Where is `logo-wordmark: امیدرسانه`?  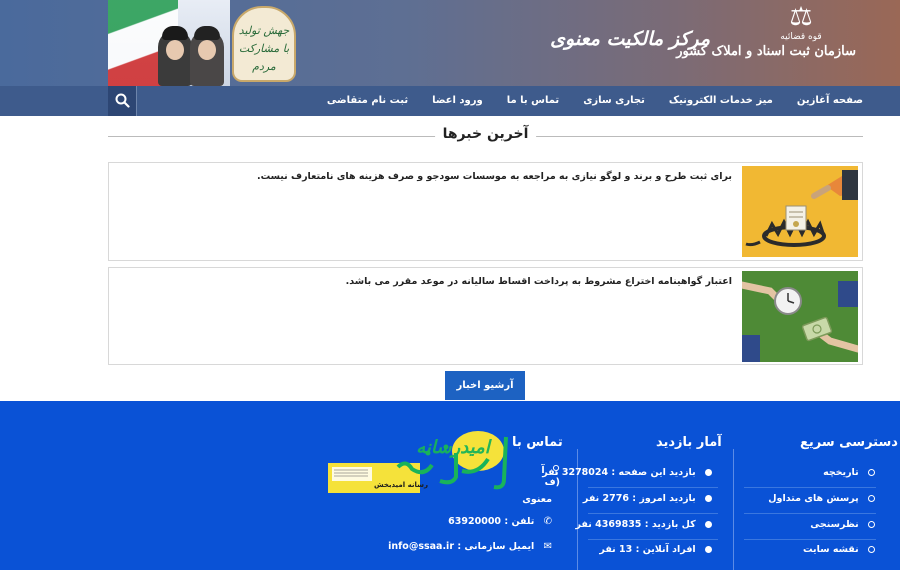
logo-wordmark: امیدرسانه is located at coordinates (453, 447).